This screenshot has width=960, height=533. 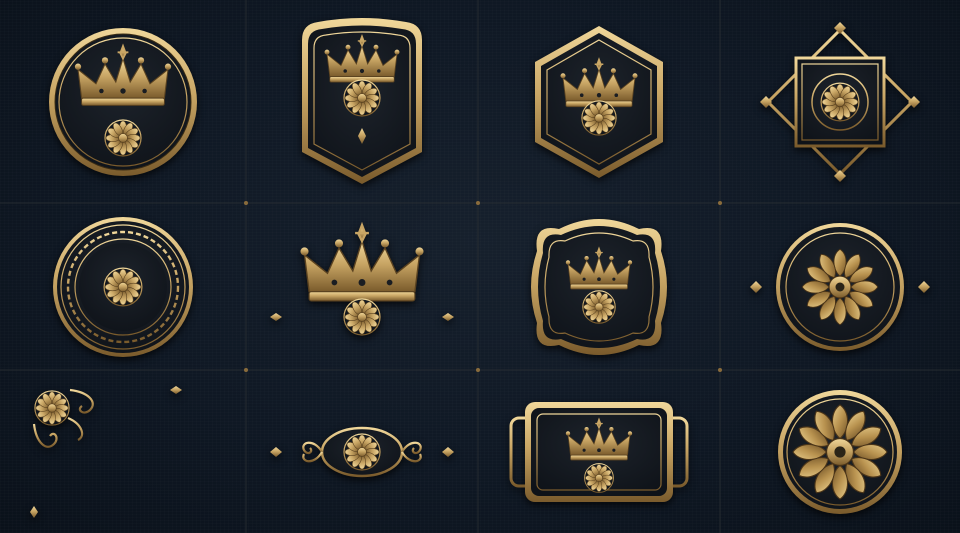 What do you see at coordinates (123, 451) in the screenshot?
I see `ornate-corner-bracket-emblem` at bounding box center [123, 451].